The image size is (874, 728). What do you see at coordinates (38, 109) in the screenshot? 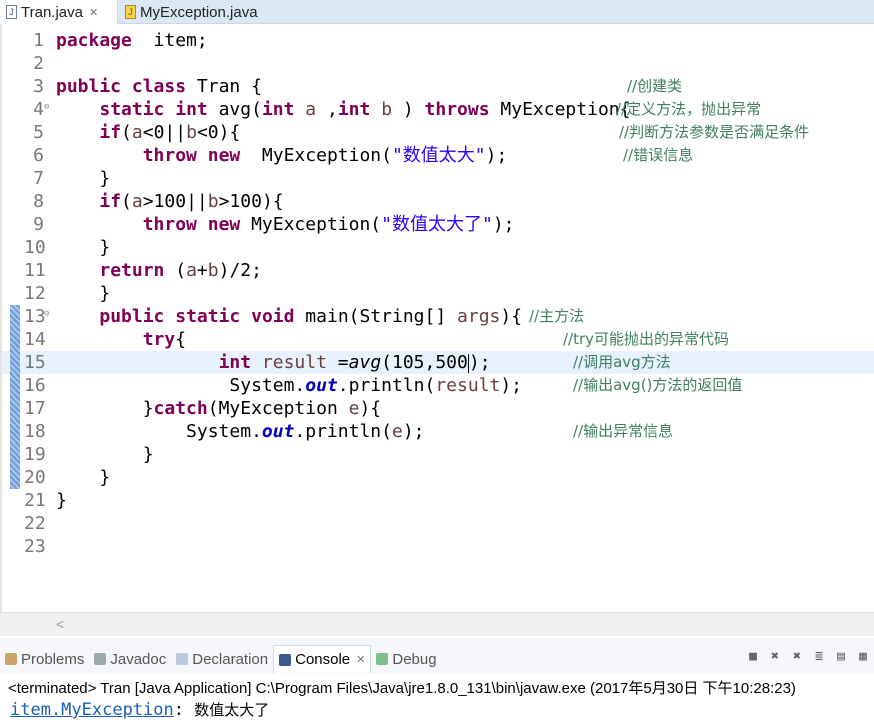
I see `line-number: 4` at bounding box center [38, 109].